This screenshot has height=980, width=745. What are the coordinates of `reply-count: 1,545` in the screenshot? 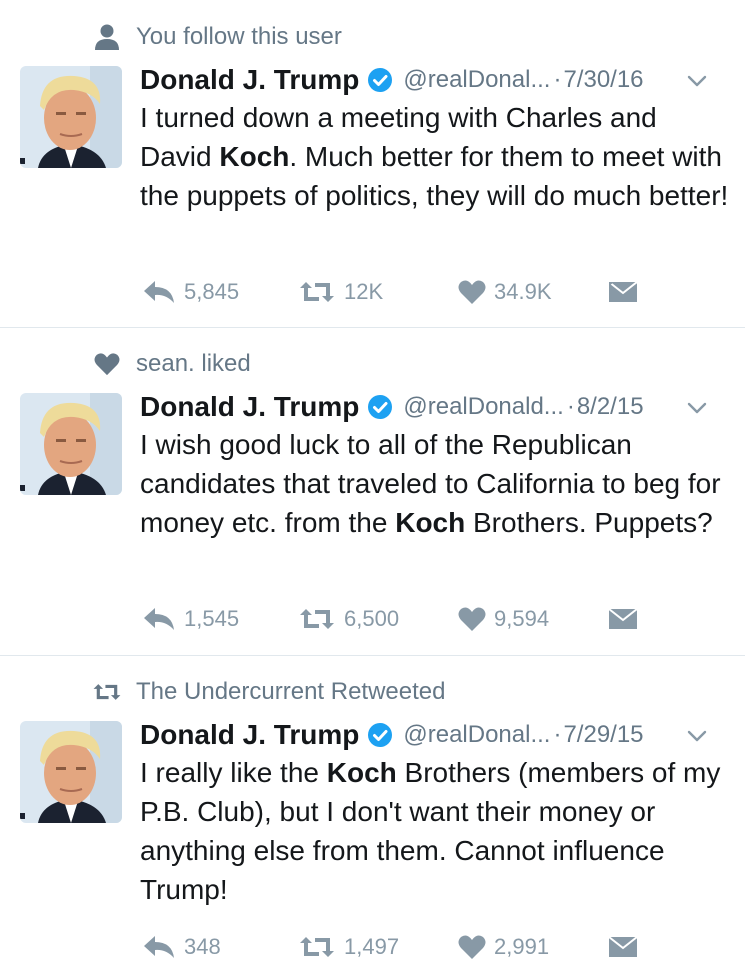 It's located at (212, 618).